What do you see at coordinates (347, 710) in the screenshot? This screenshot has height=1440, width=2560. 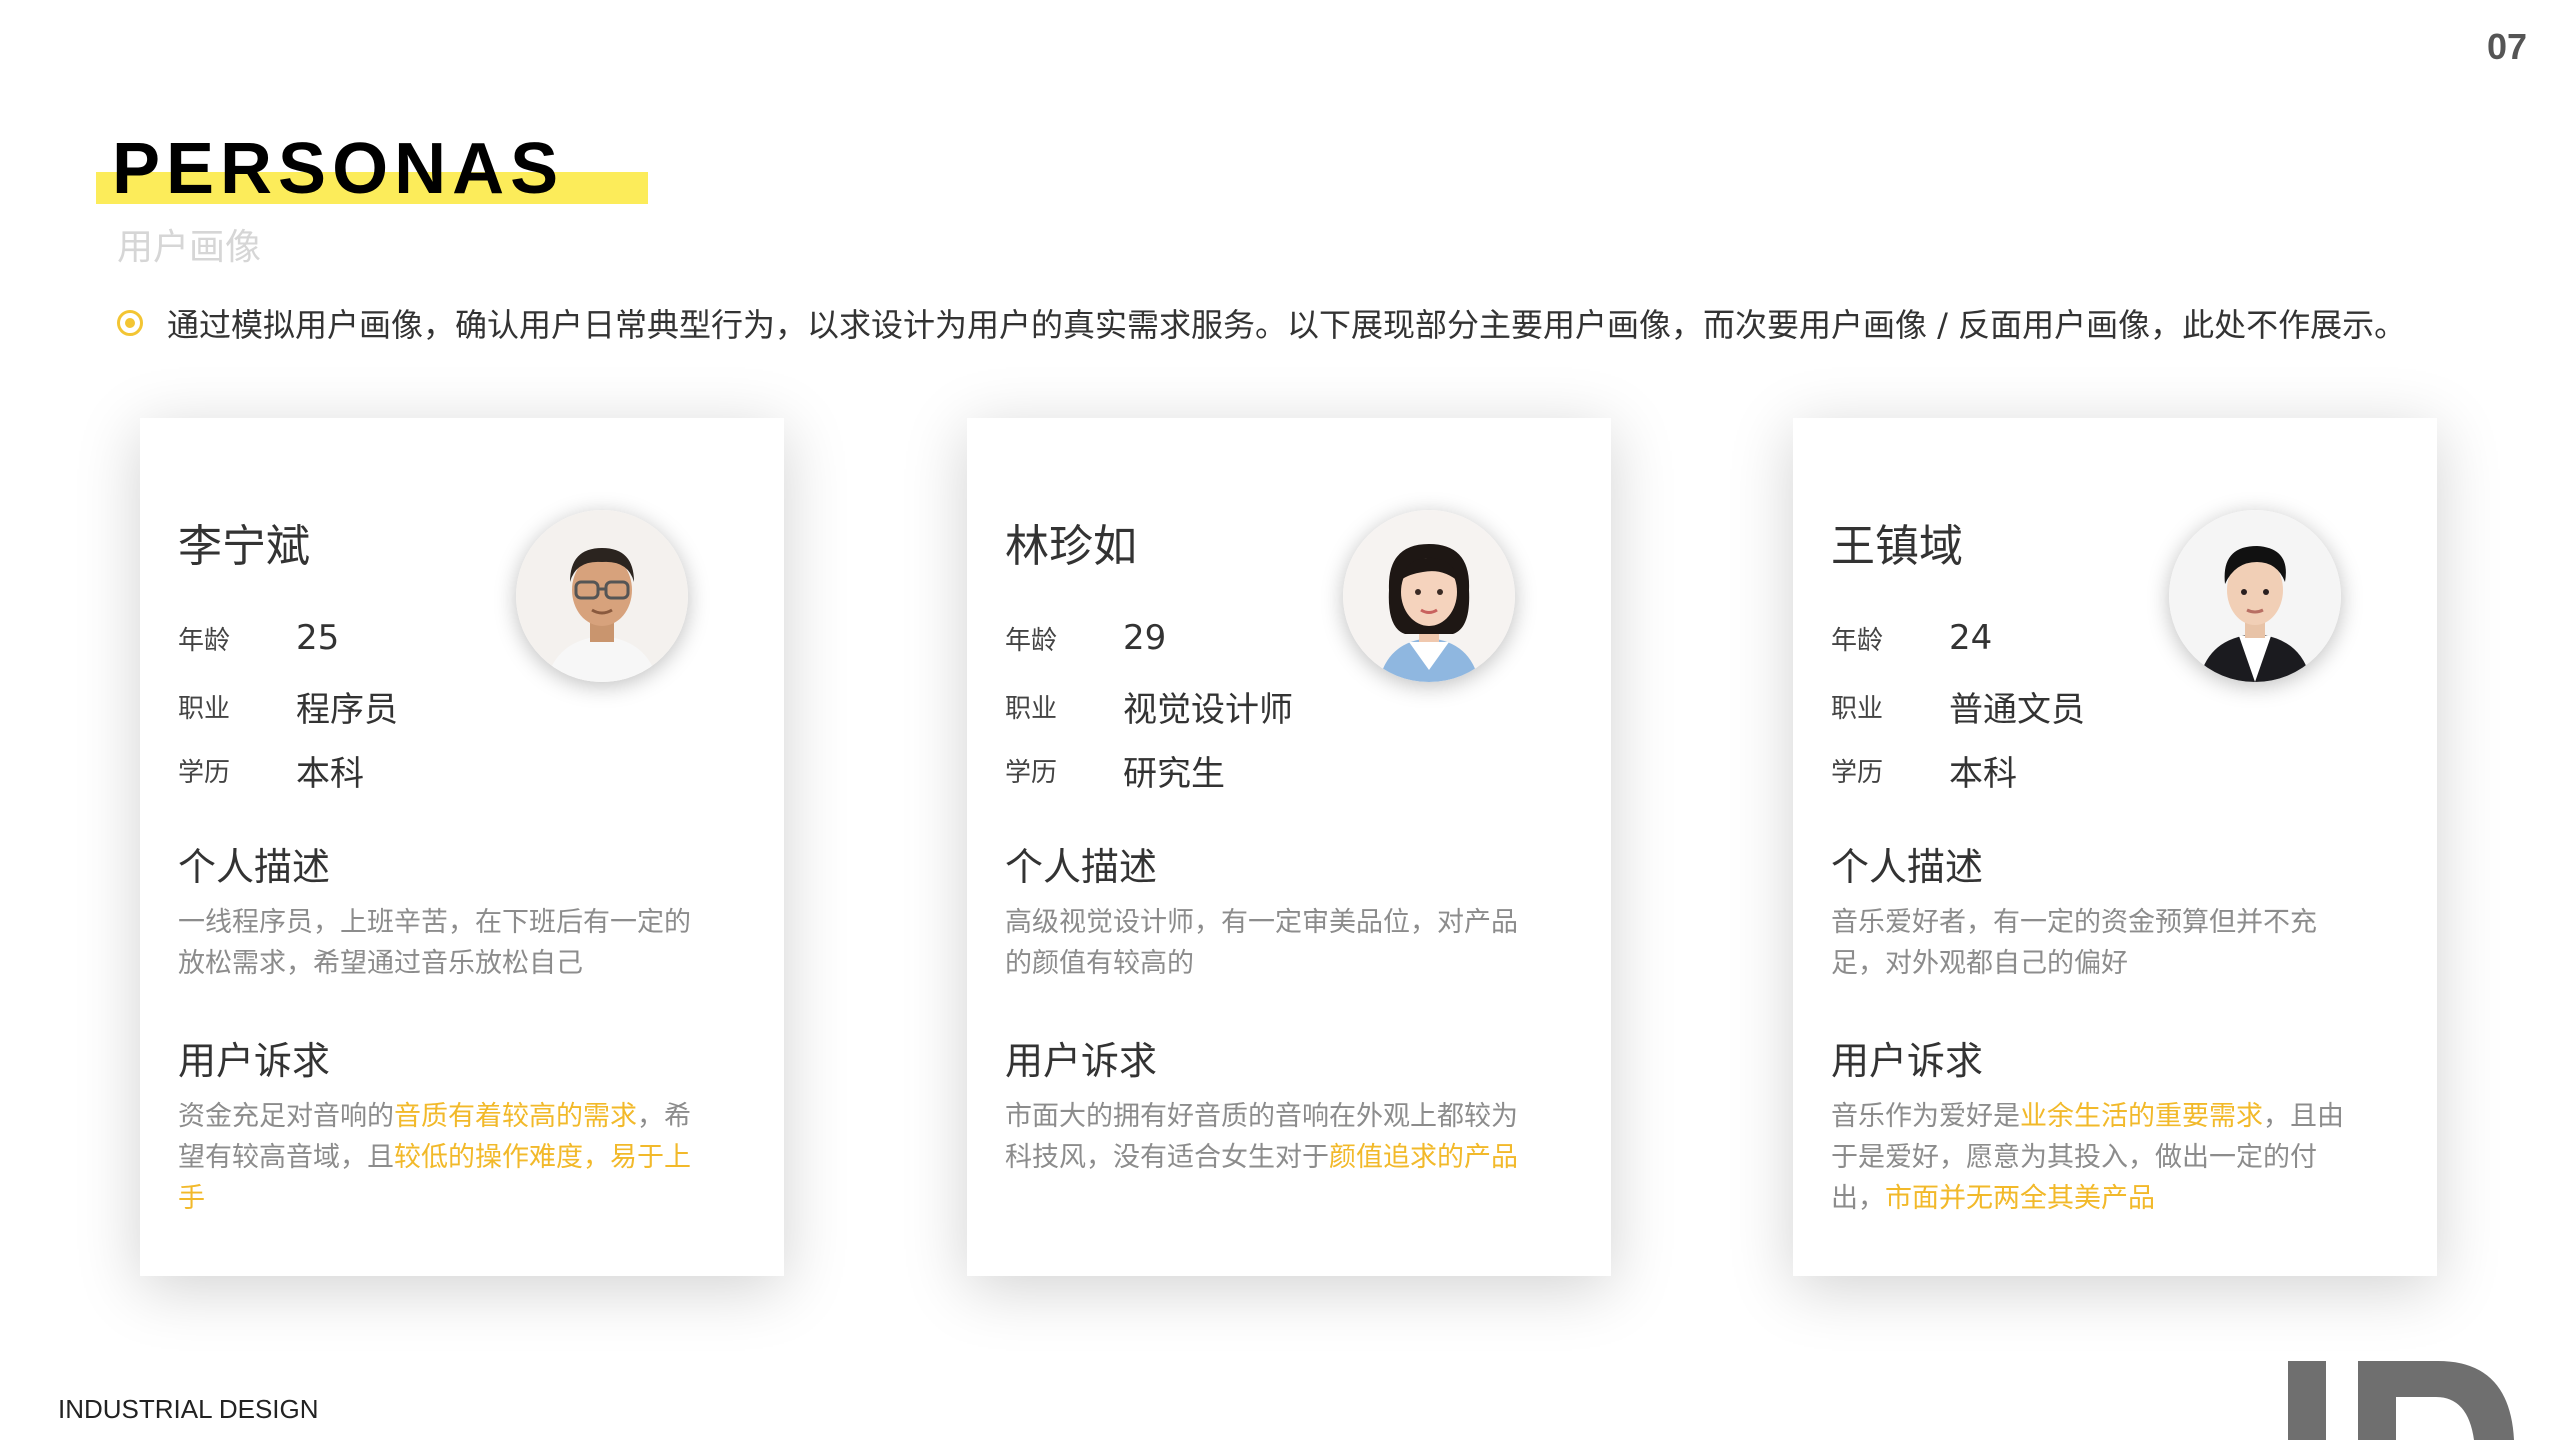 I see `job-value: 程序员` at bounding box center [347, 710].